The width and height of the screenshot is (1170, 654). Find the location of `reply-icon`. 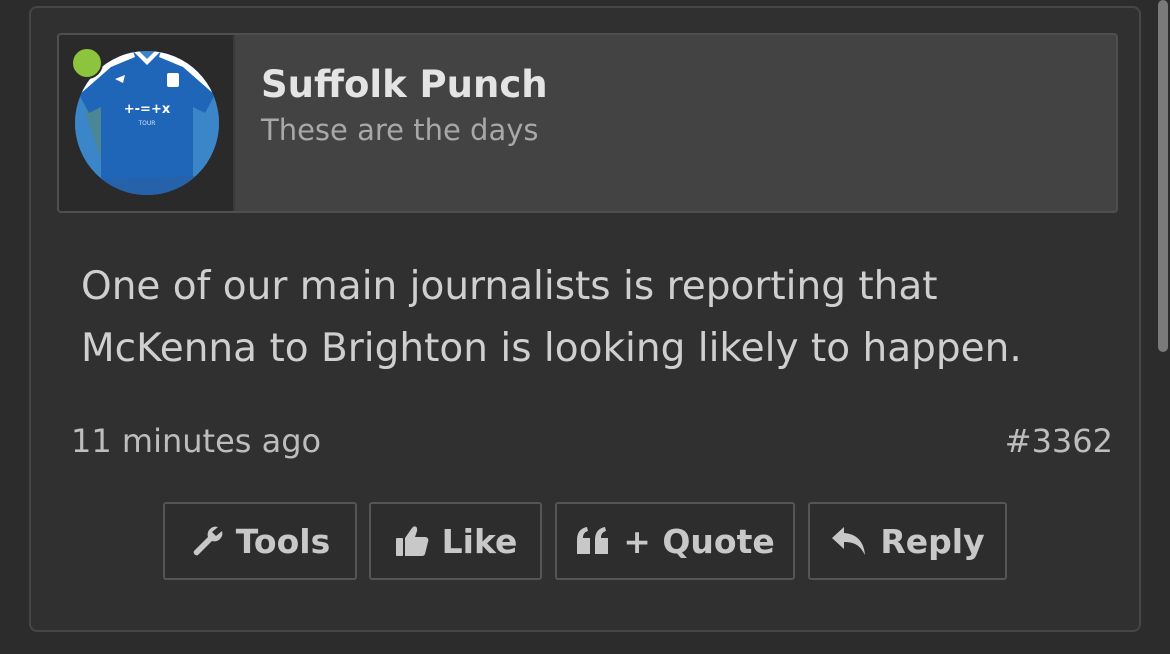

reply-icon is located at coordinates (849, 541).